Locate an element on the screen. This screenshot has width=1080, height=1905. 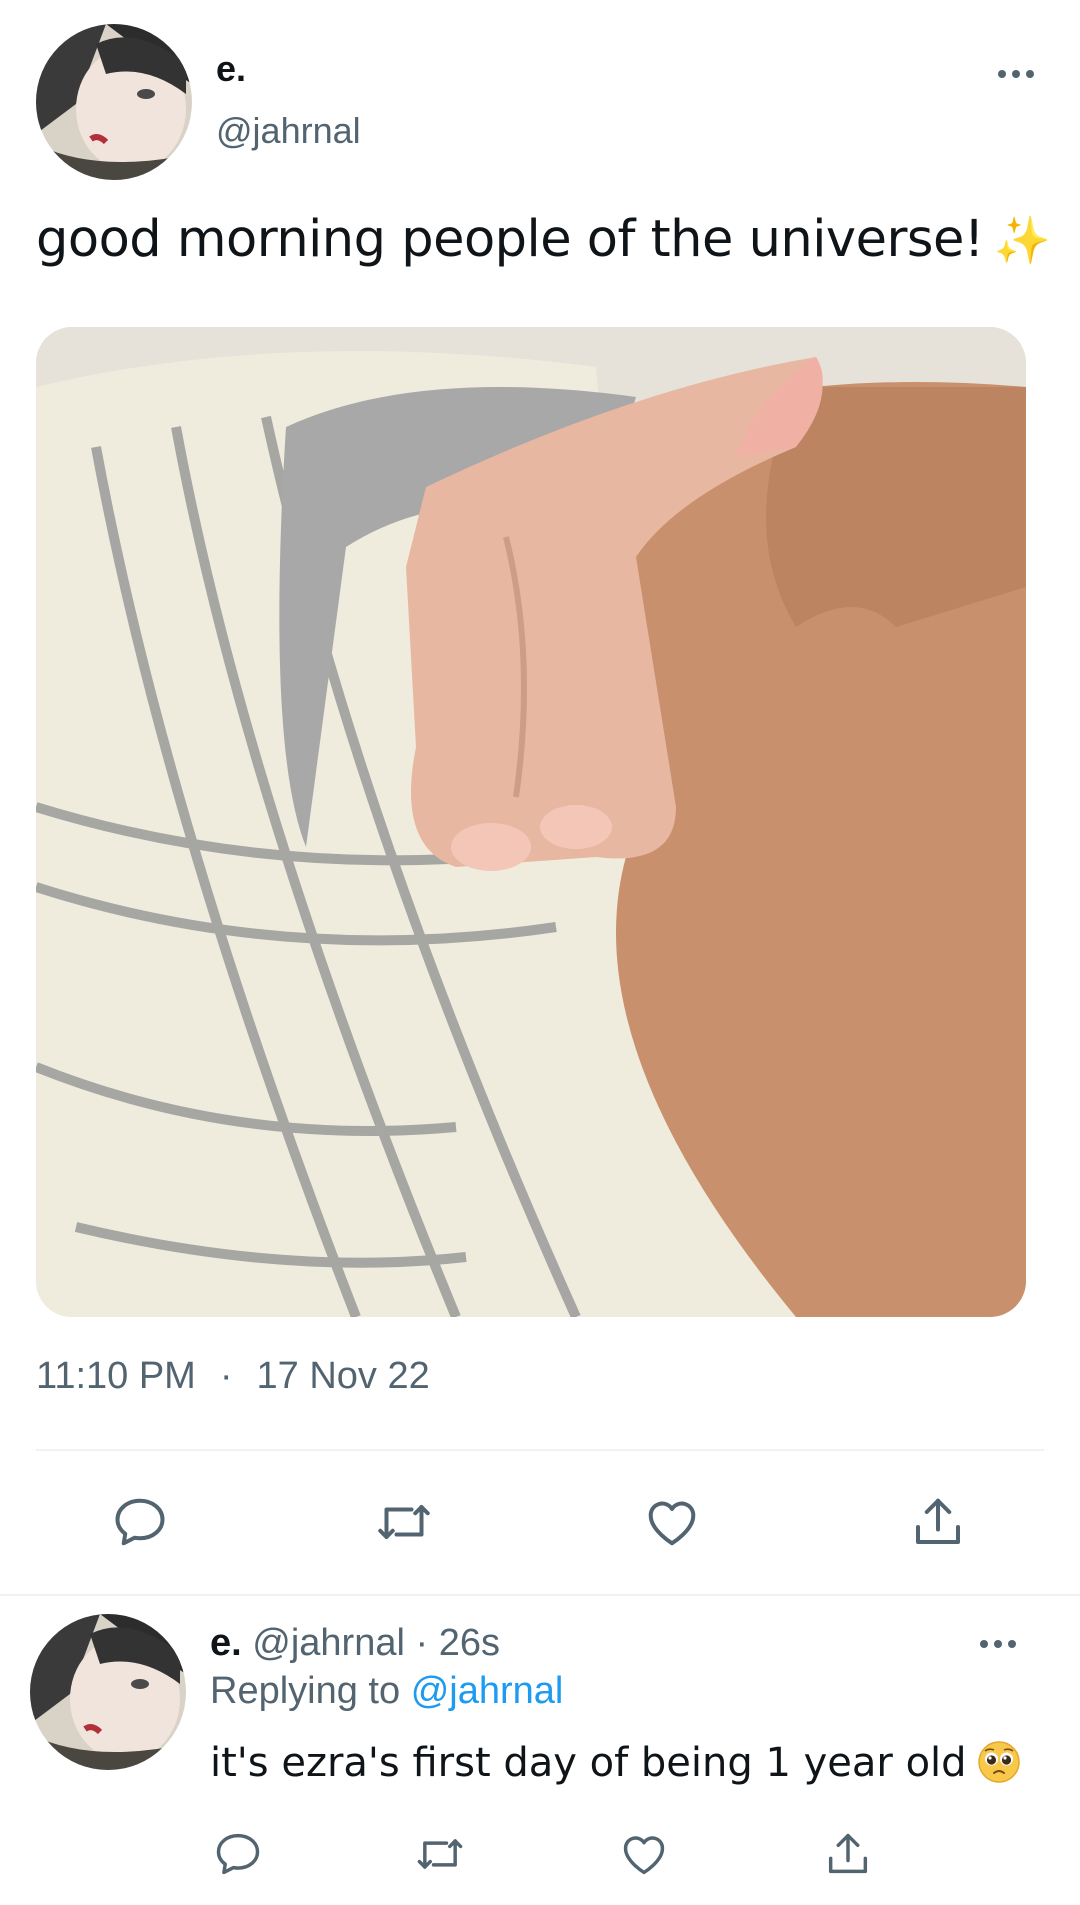
reply-author-handle: @jahrnal is located at coordinates (328, 1643).